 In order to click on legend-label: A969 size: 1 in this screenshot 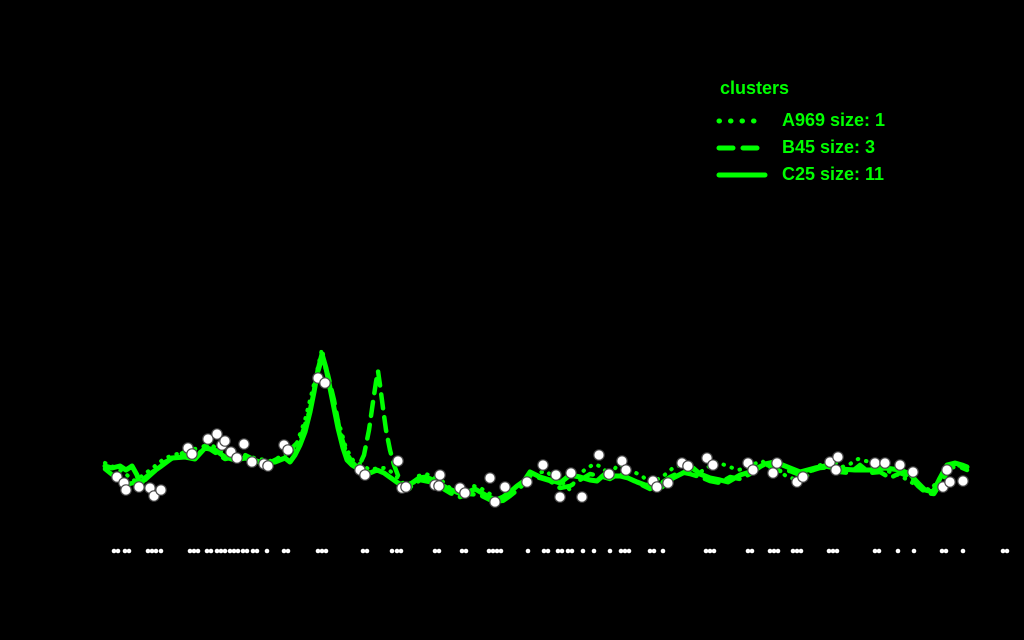, I will do `click(834, 120)`.